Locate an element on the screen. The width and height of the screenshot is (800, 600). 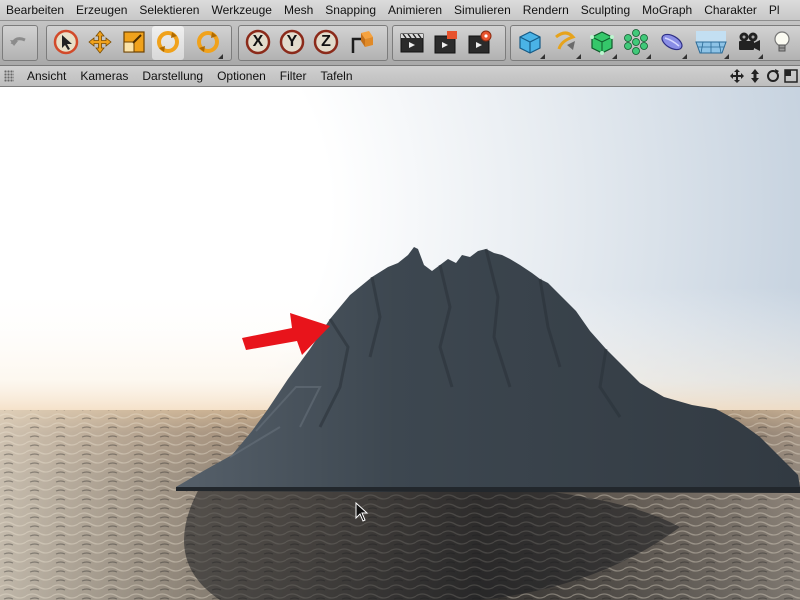
camera-icon is located at coordinates (749, 41).